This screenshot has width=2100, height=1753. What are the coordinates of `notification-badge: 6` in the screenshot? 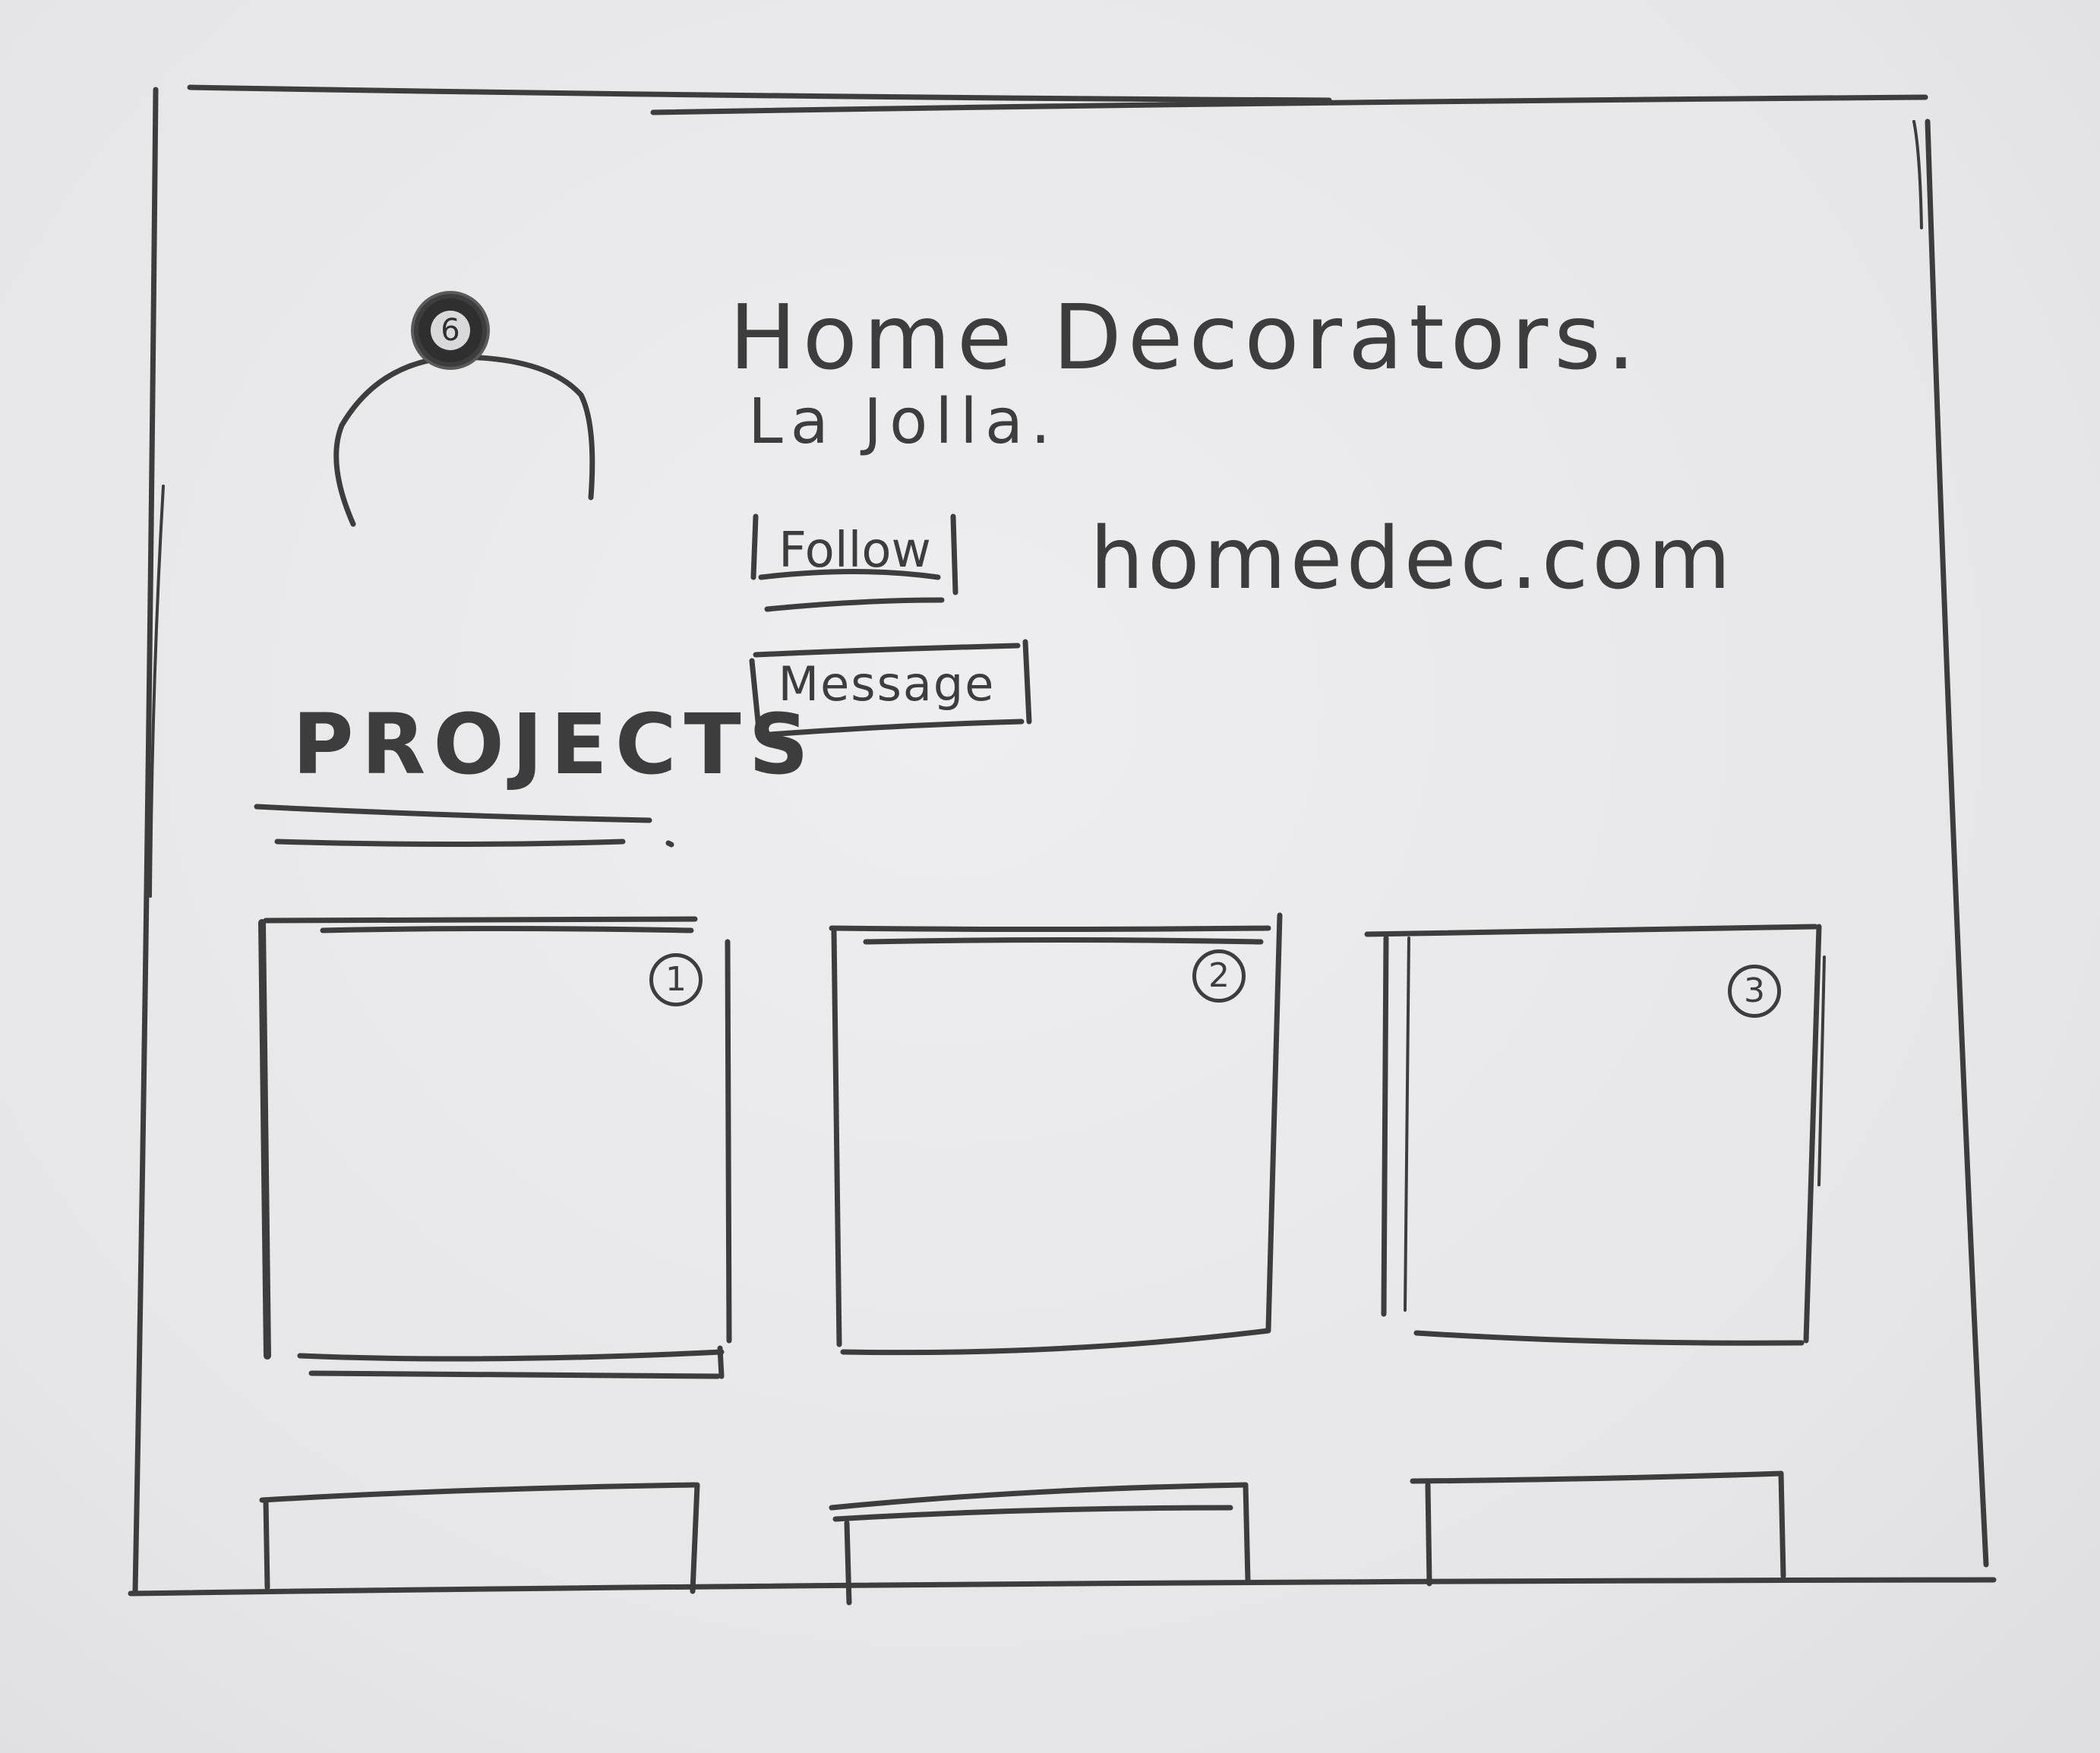 It's located at (450, 330).